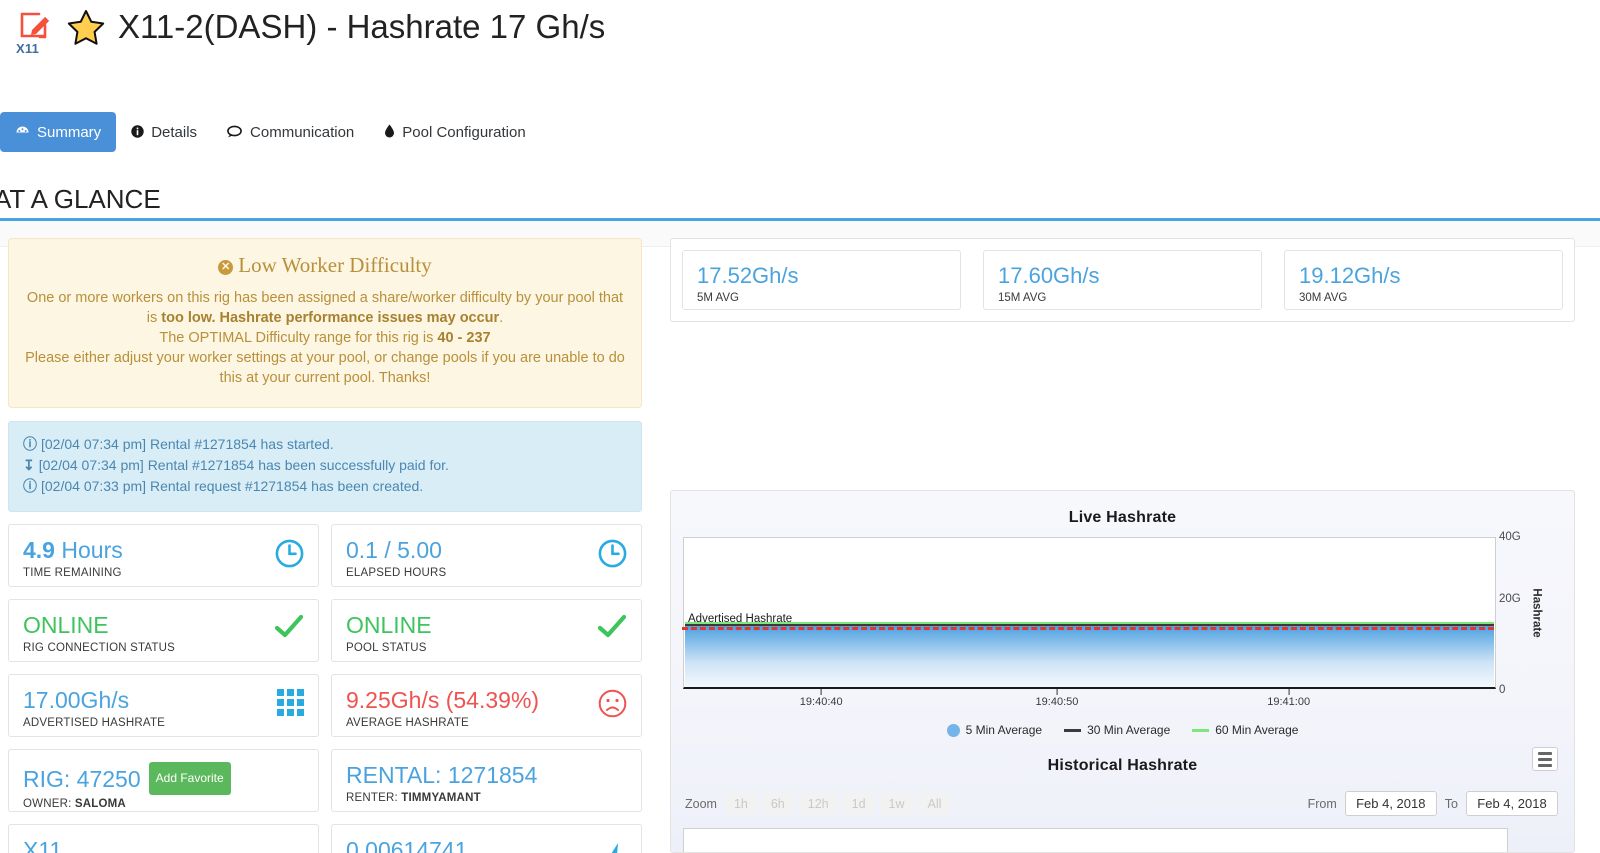 This screenshot has width=1600, height=853. I want to click on stat-value: 0.00614741, so click(407, 845).